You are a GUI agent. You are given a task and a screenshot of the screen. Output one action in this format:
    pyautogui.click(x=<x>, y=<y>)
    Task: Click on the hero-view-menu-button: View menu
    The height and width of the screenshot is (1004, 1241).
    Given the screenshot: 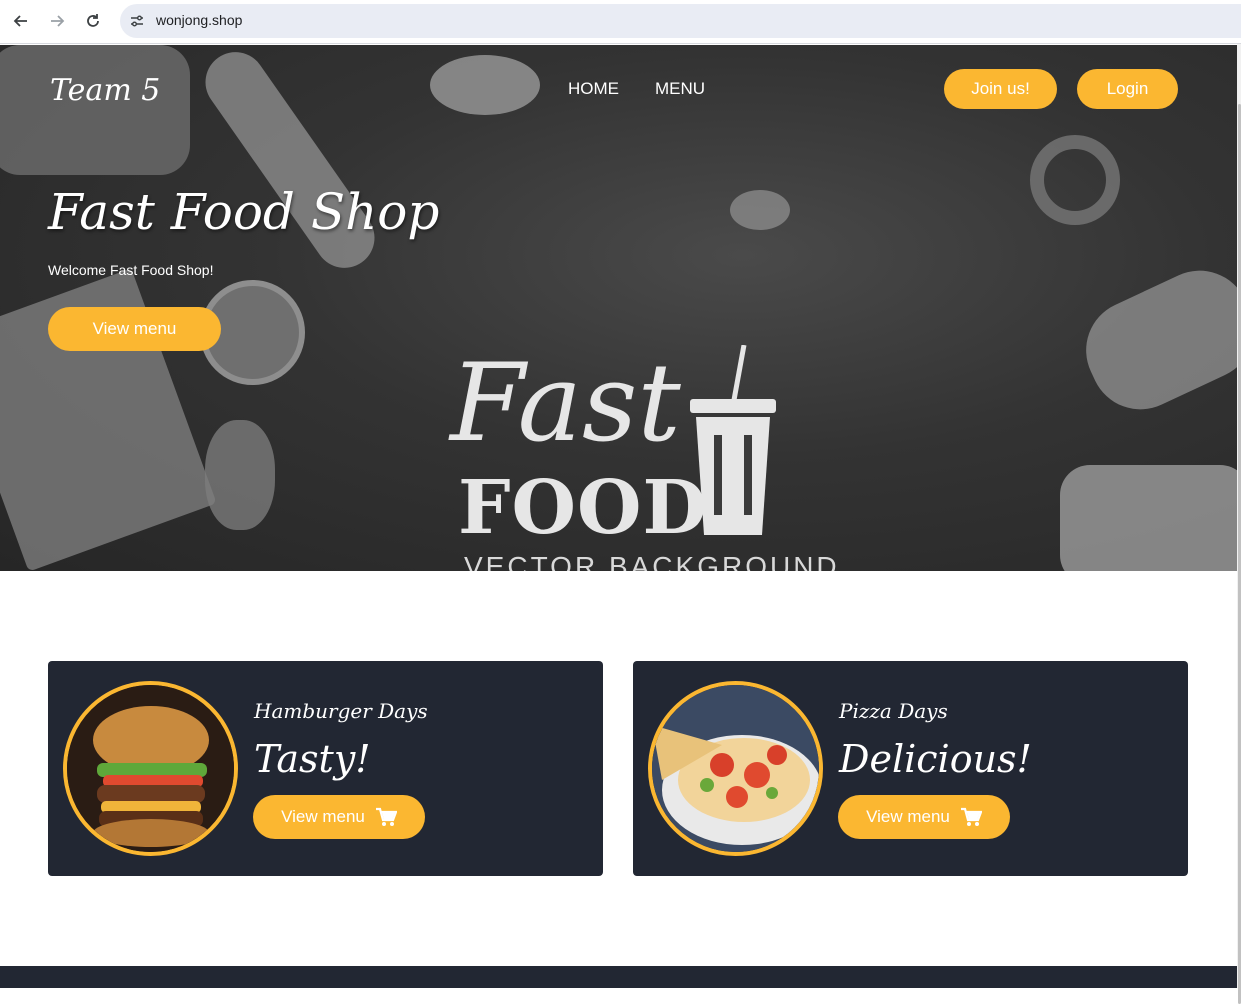 What is the action you would take?
    pyautogui.click(x=134, y=329)
    